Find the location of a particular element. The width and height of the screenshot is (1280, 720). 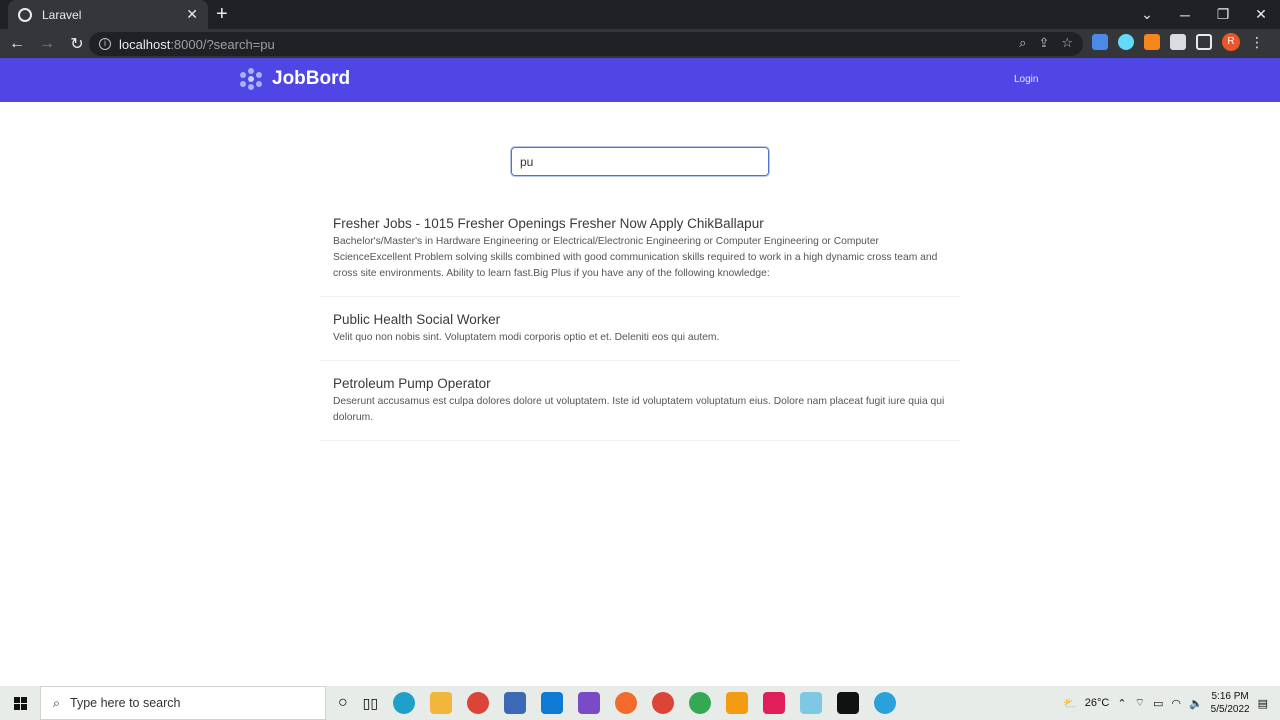

brand-link: JobBord is located at coordinates (295, 79).